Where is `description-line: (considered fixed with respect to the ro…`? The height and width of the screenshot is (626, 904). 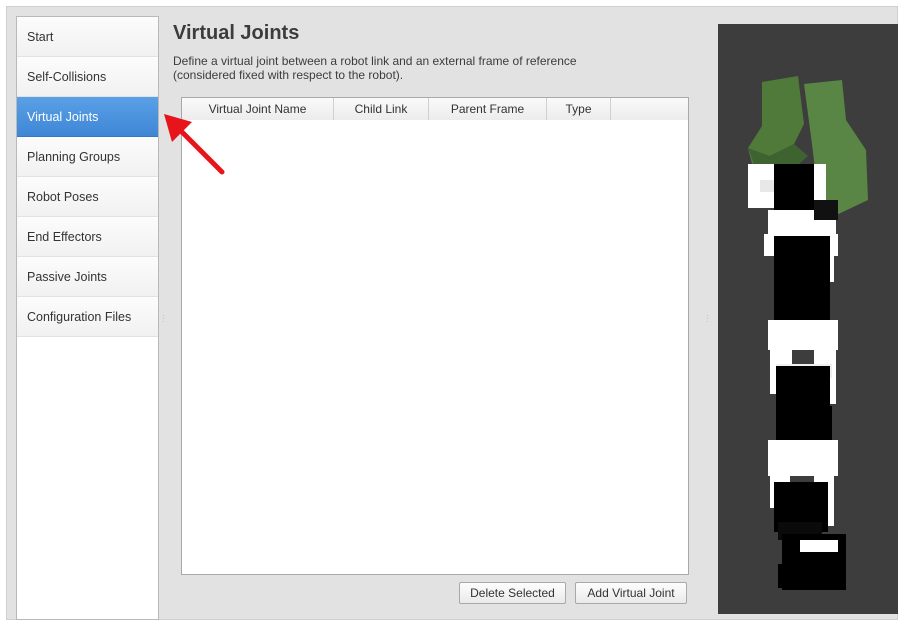
description-line: (considered fixed with respect to the ro… is located at coordinates (288, 75).